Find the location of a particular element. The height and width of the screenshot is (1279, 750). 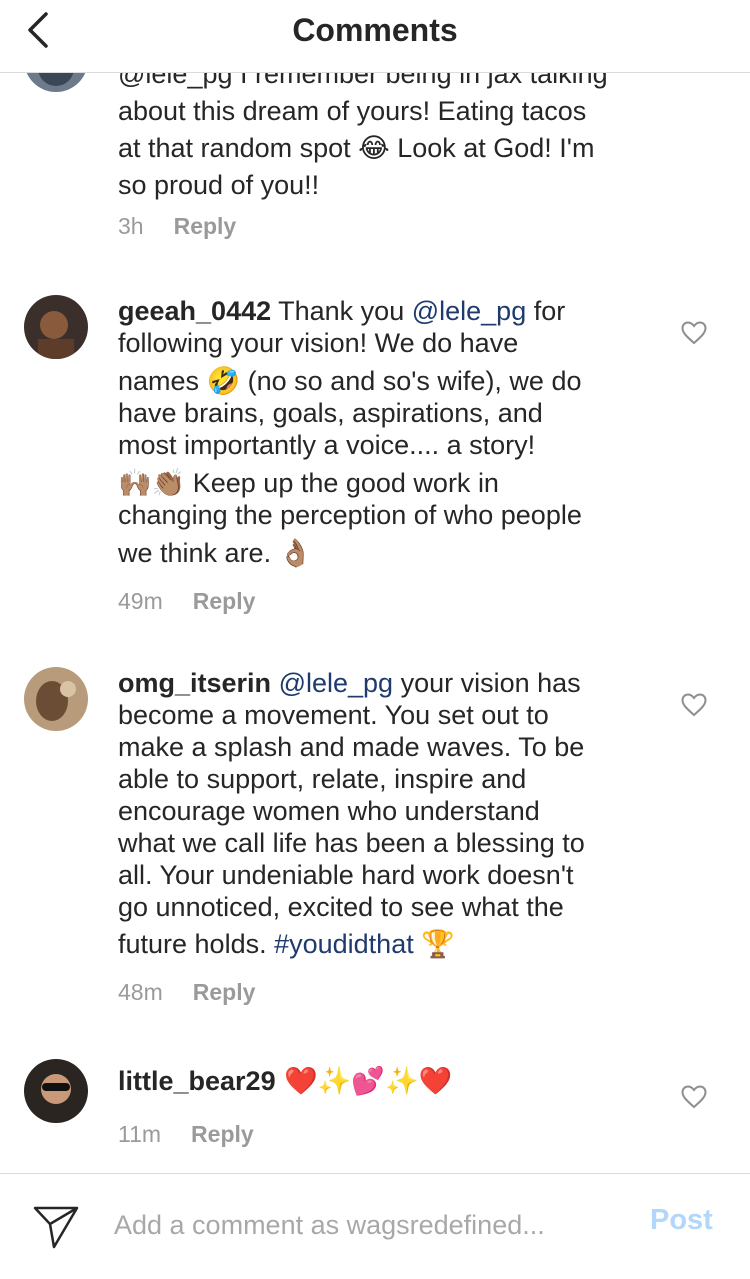

comment-time: 48m is located at coordinates (140, 992).